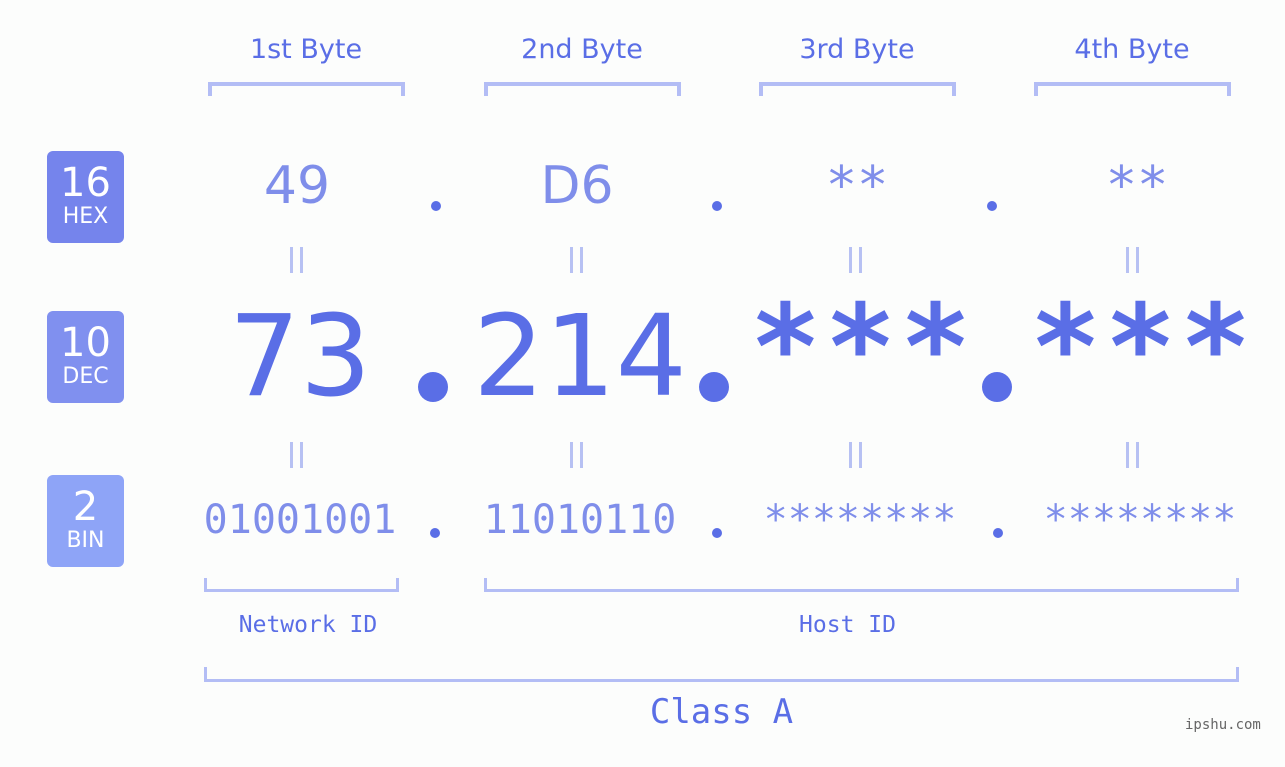 The width and height of the screenshot is (1285, 767). I want to click on byte-header-3: 3rd Byte, so click(857, 49).